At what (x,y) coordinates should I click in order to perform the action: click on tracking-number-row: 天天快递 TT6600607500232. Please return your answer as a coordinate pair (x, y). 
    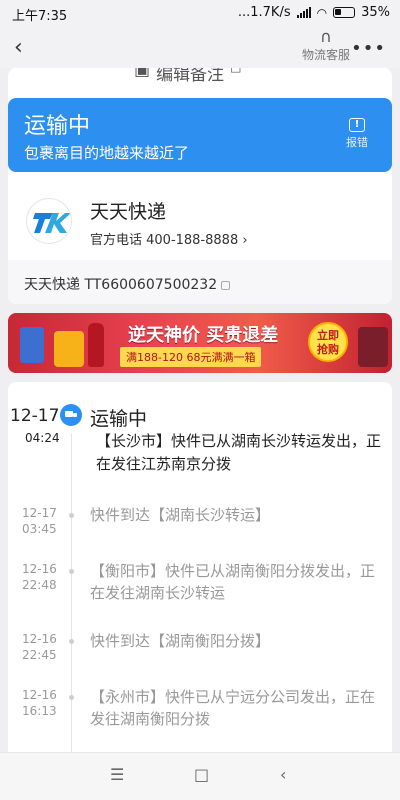
    Looking at the image, I should click on (200, 282).